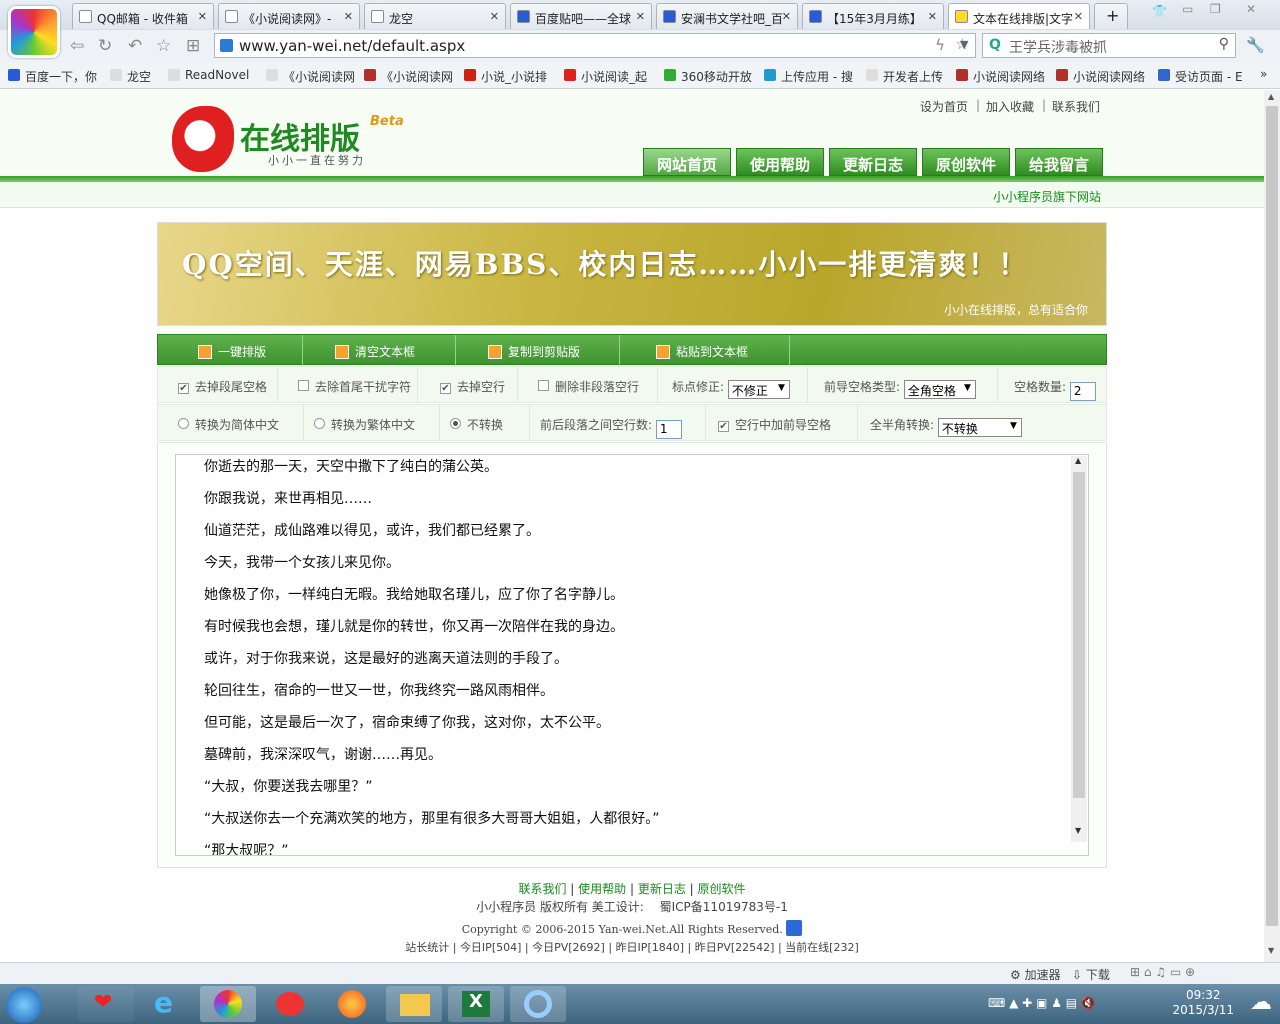 This screenshot has height=1024, width=1280. Describe the element at coordinates (1019, 16) in the screenshot. I see `tab-active: 文本在线排版|文字 ✕` at that location.